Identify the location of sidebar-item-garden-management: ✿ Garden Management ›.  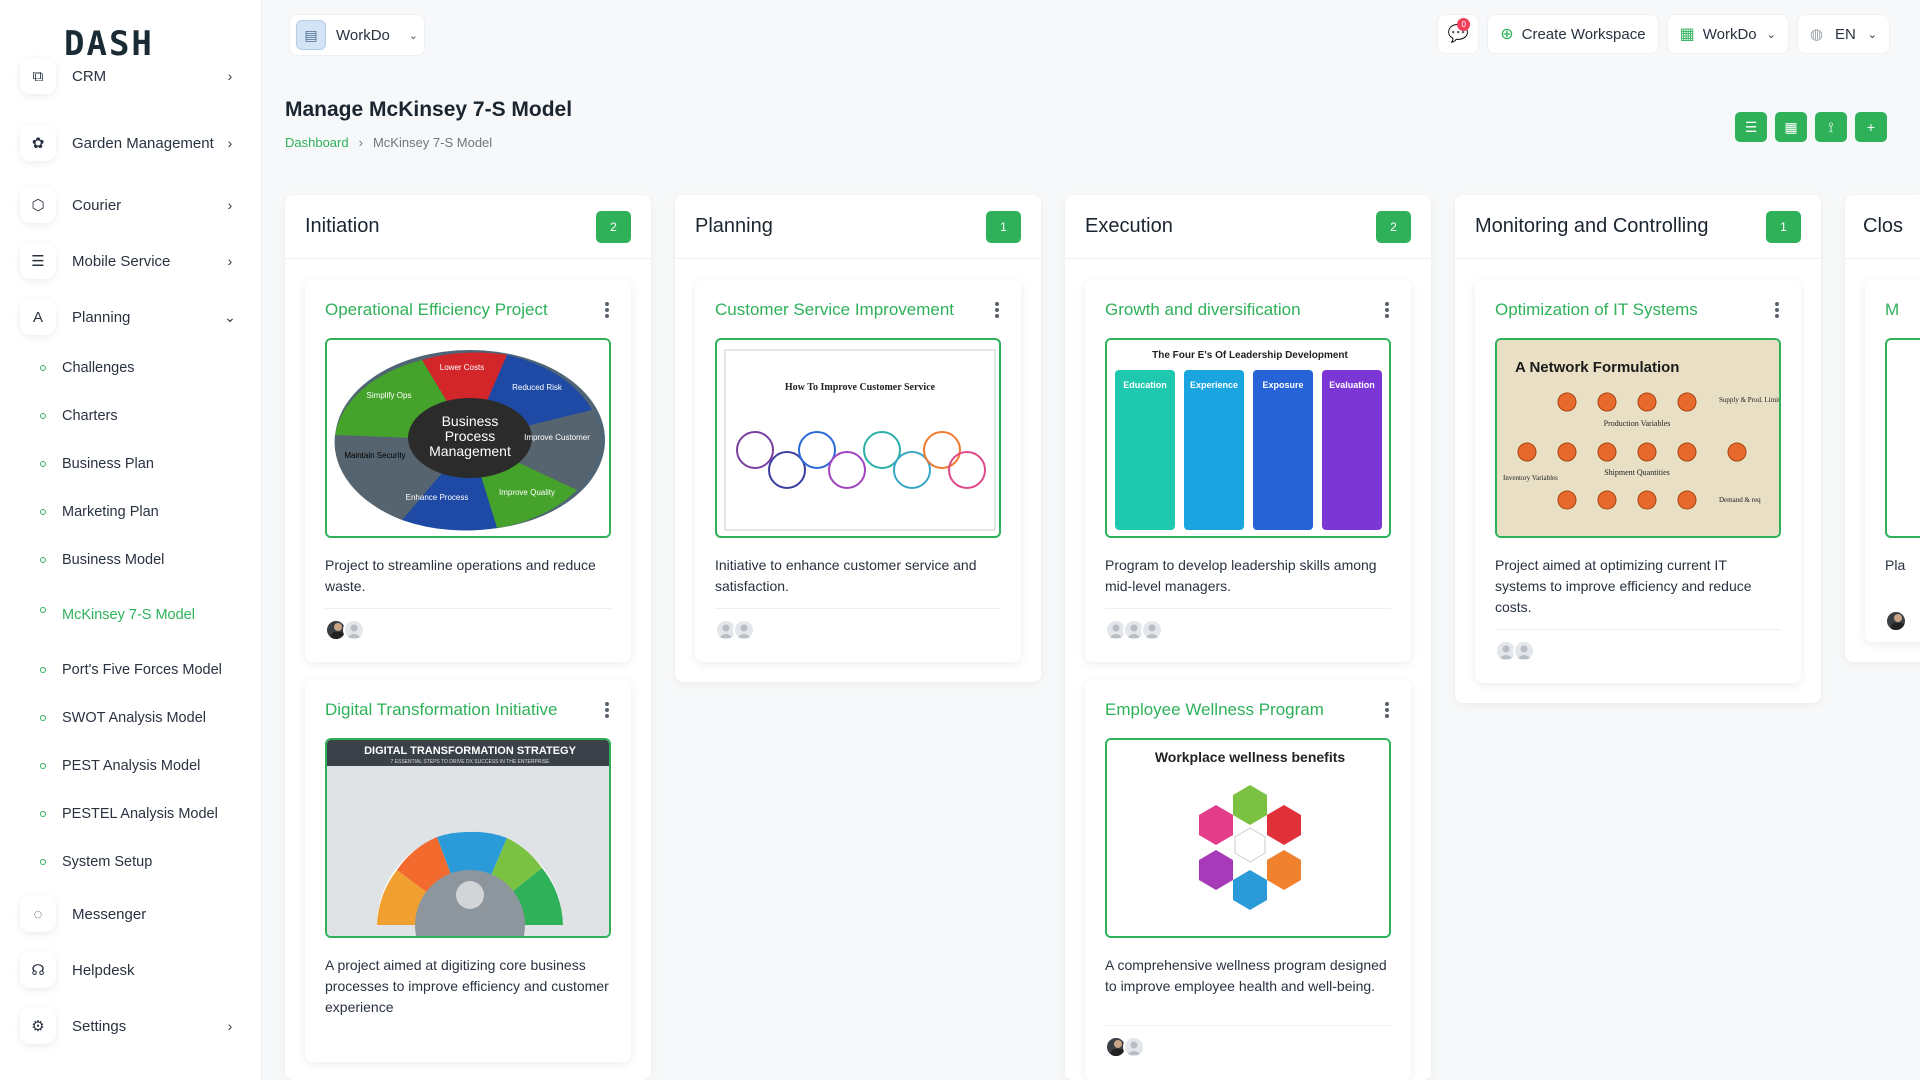
(130, 143).